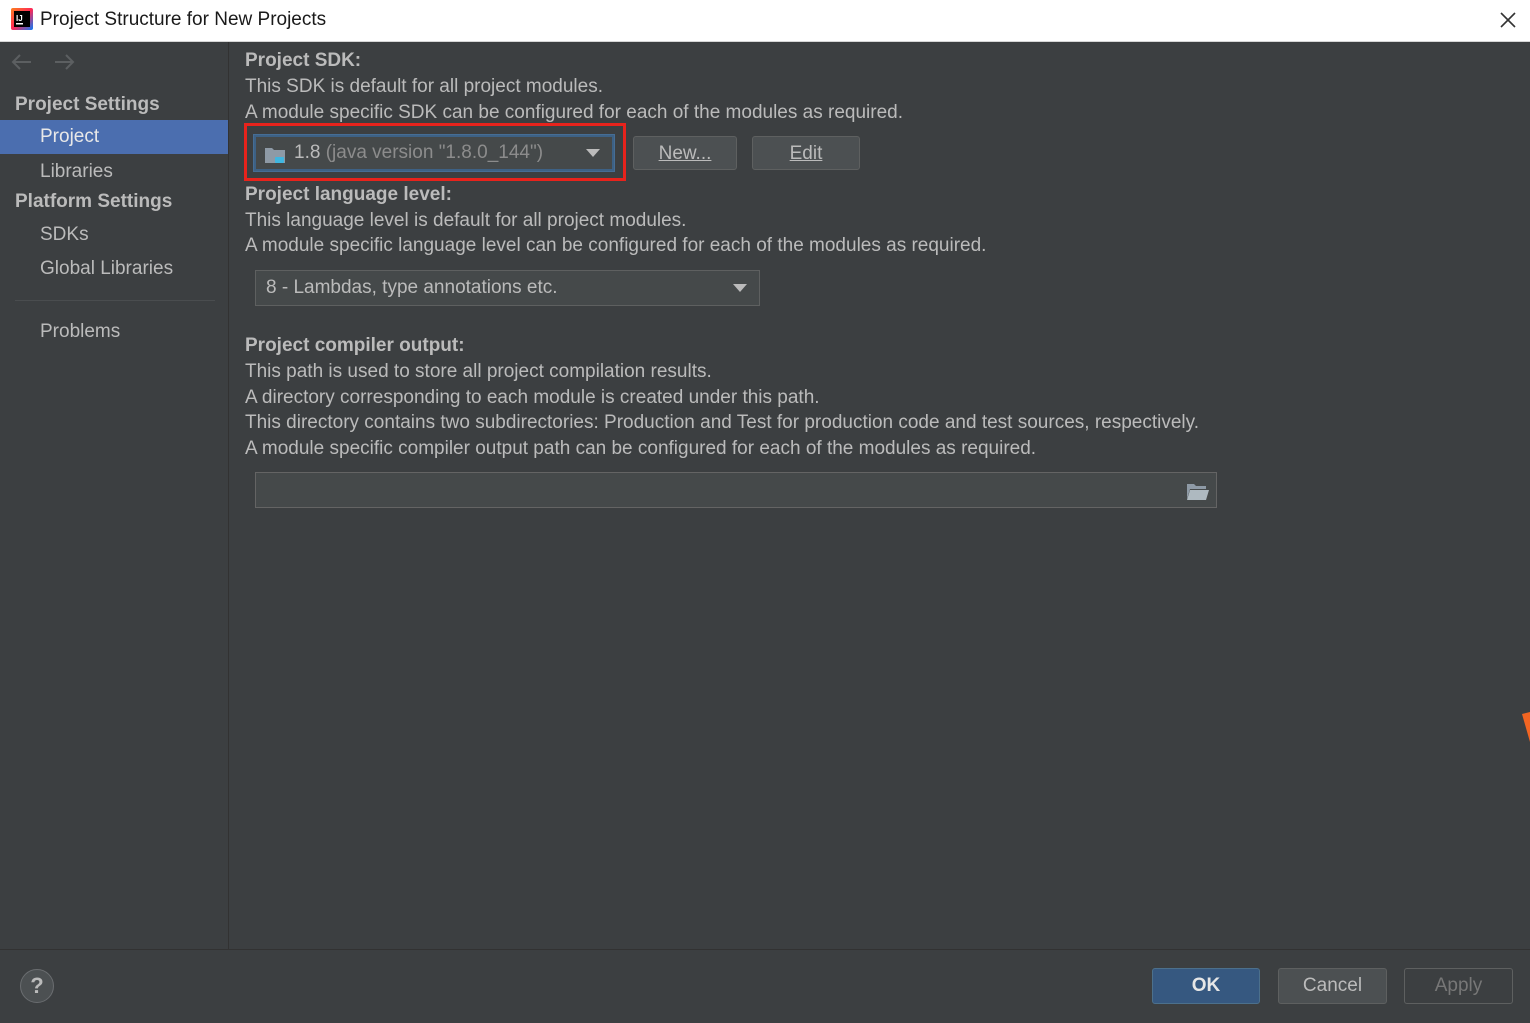 Image resolution: width=1530 pixels, height=1023 pixels. Describe the element at coordinates (87, 104) in the screenshot. I see `project-settings-header: Project Settings` at that location.